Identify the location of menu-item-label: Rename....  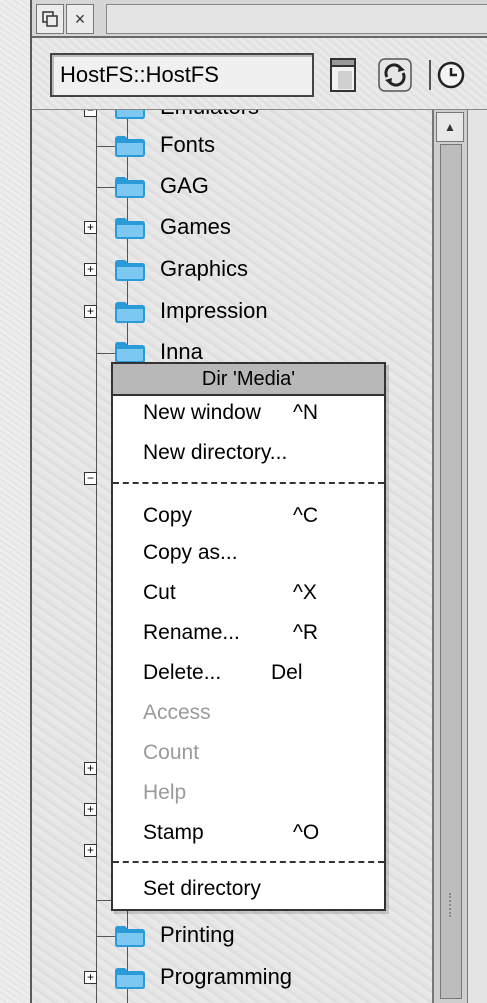
(191, 632).